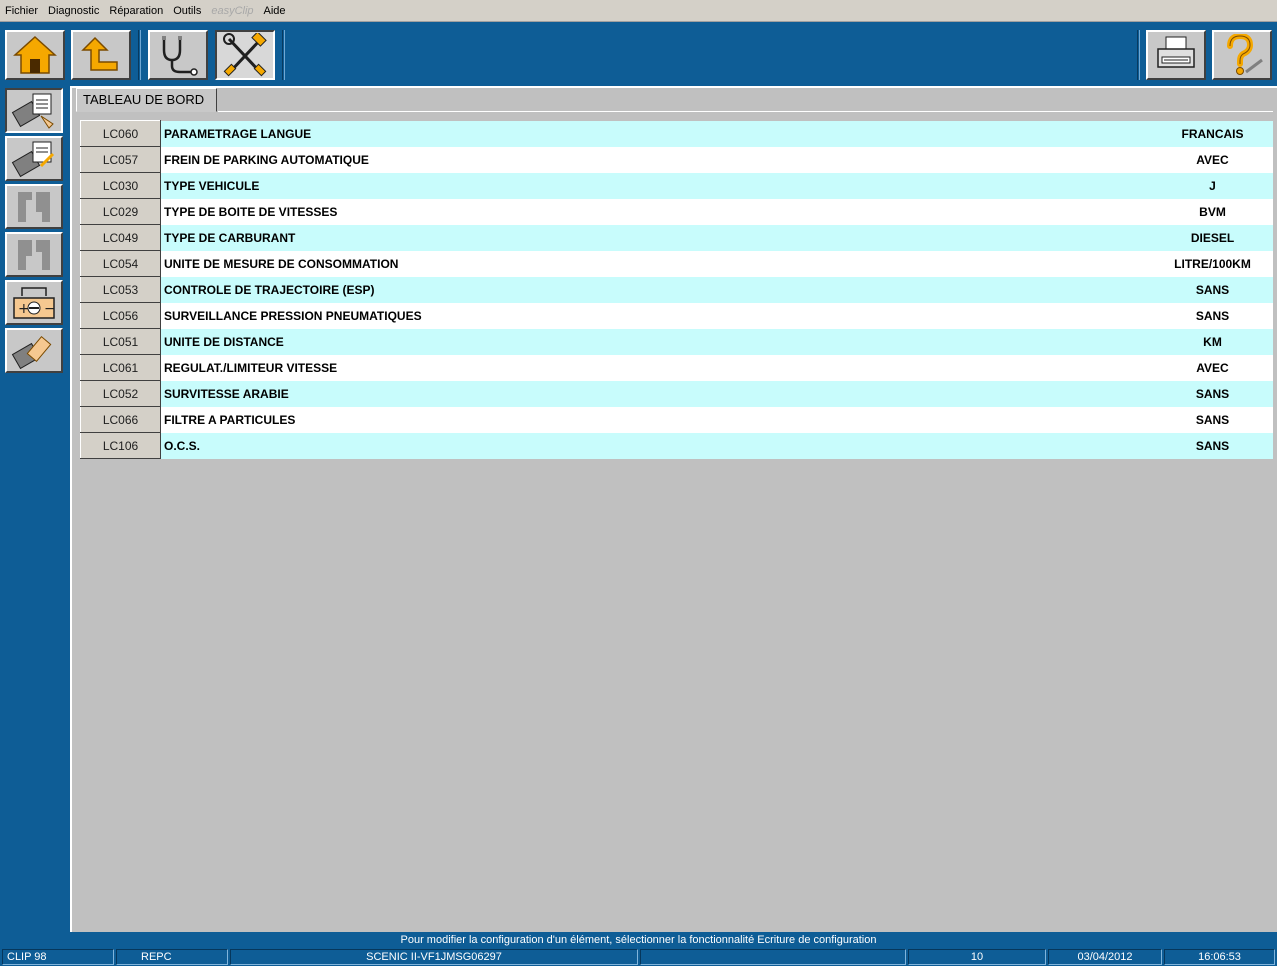 Image resolution: width=1277 pixels, height=966 pixels. I want to click on ecu-config-read-icon, so click(32, 111).